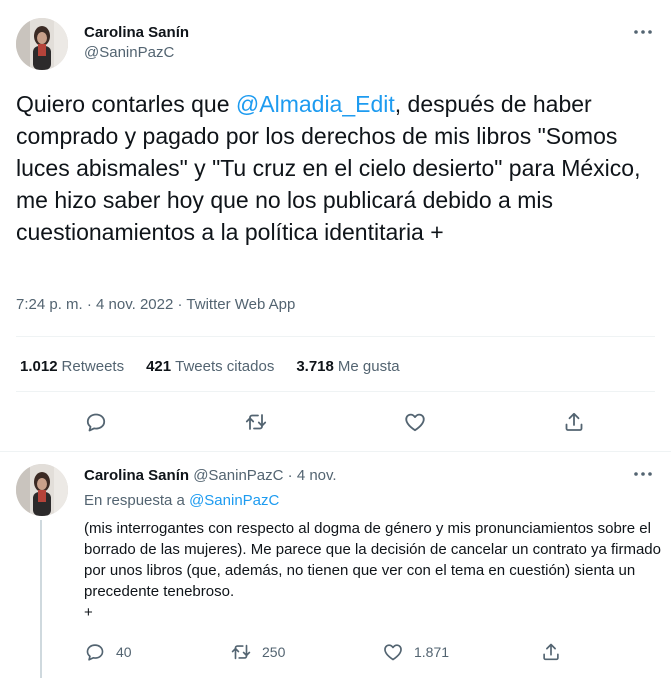 This screenshot has height=678, width=671. Describe the element at coordinates (93, 366) in the screenshot. I see `retweets-label: Retweets` at that location.